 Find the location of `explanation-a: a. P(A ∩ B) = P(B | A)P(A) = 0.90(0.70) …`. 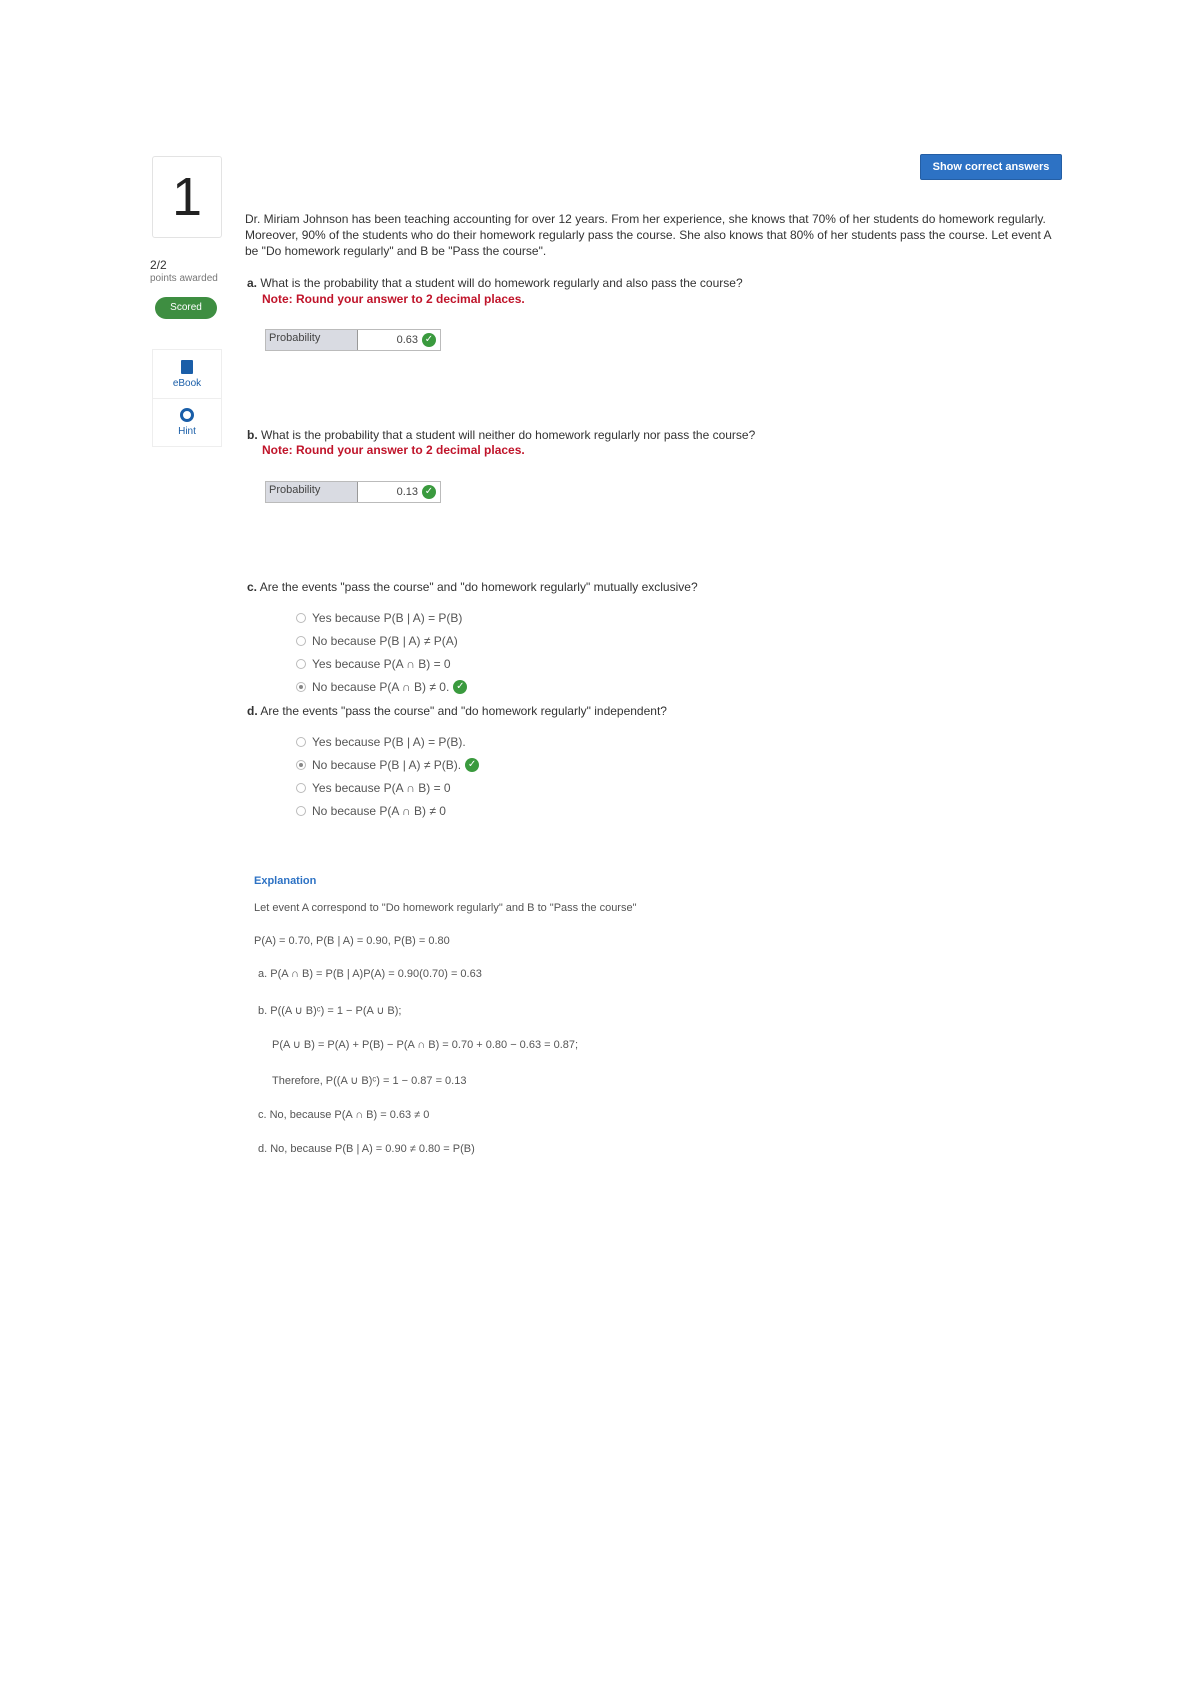

explanation-a: a. P(A ∩ B) = P(B | A)P(A) = 0.90(0.70) … is located at coordinates (370, 974).